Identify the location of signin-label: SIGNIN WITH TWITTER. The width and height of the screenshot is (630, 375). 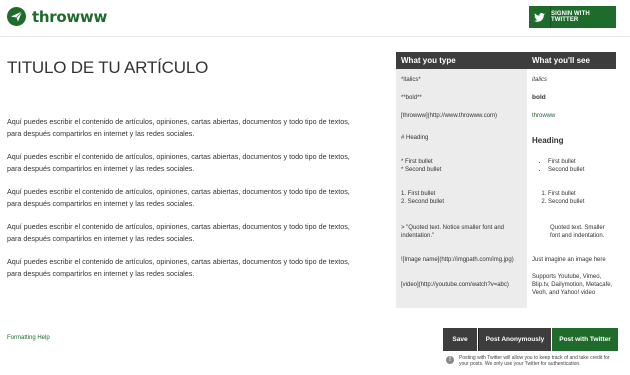
(583, 17).